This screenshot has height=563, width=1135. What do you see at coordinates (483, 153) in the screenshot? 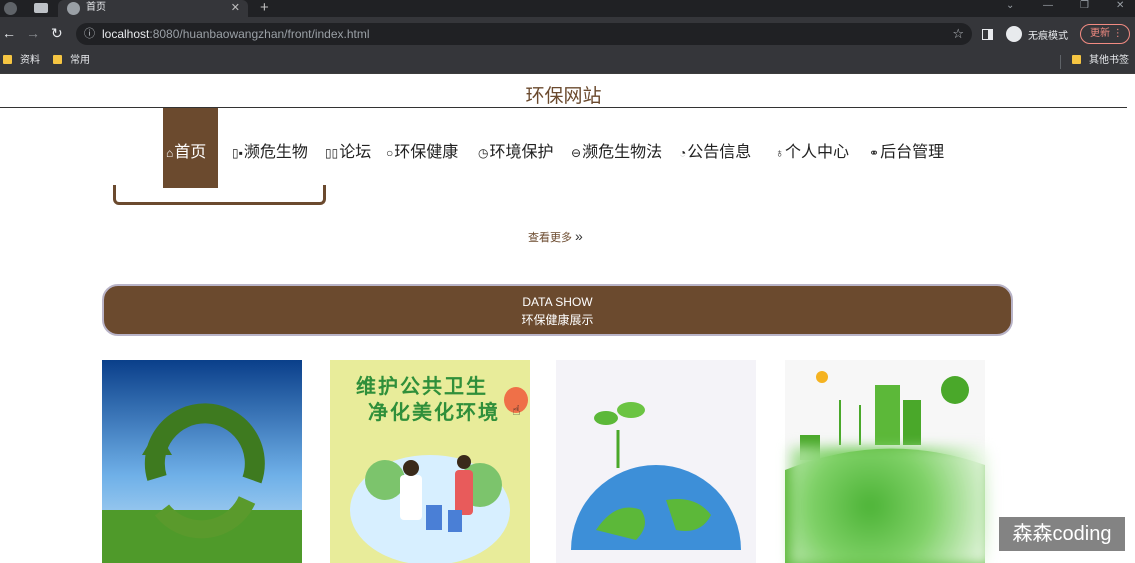
I see `clock-icon: ◷` at bounding box center [483, 153].